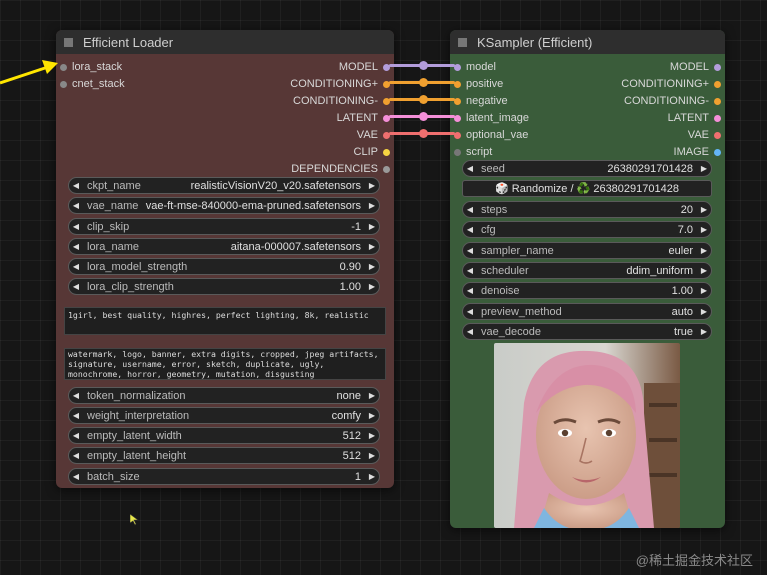 The image size is (767, 575). Describe the element at coordinates (587, 168) in the screenshot. I see `widget-seed: ◀ seed 26380291701428 ▶` at that location.